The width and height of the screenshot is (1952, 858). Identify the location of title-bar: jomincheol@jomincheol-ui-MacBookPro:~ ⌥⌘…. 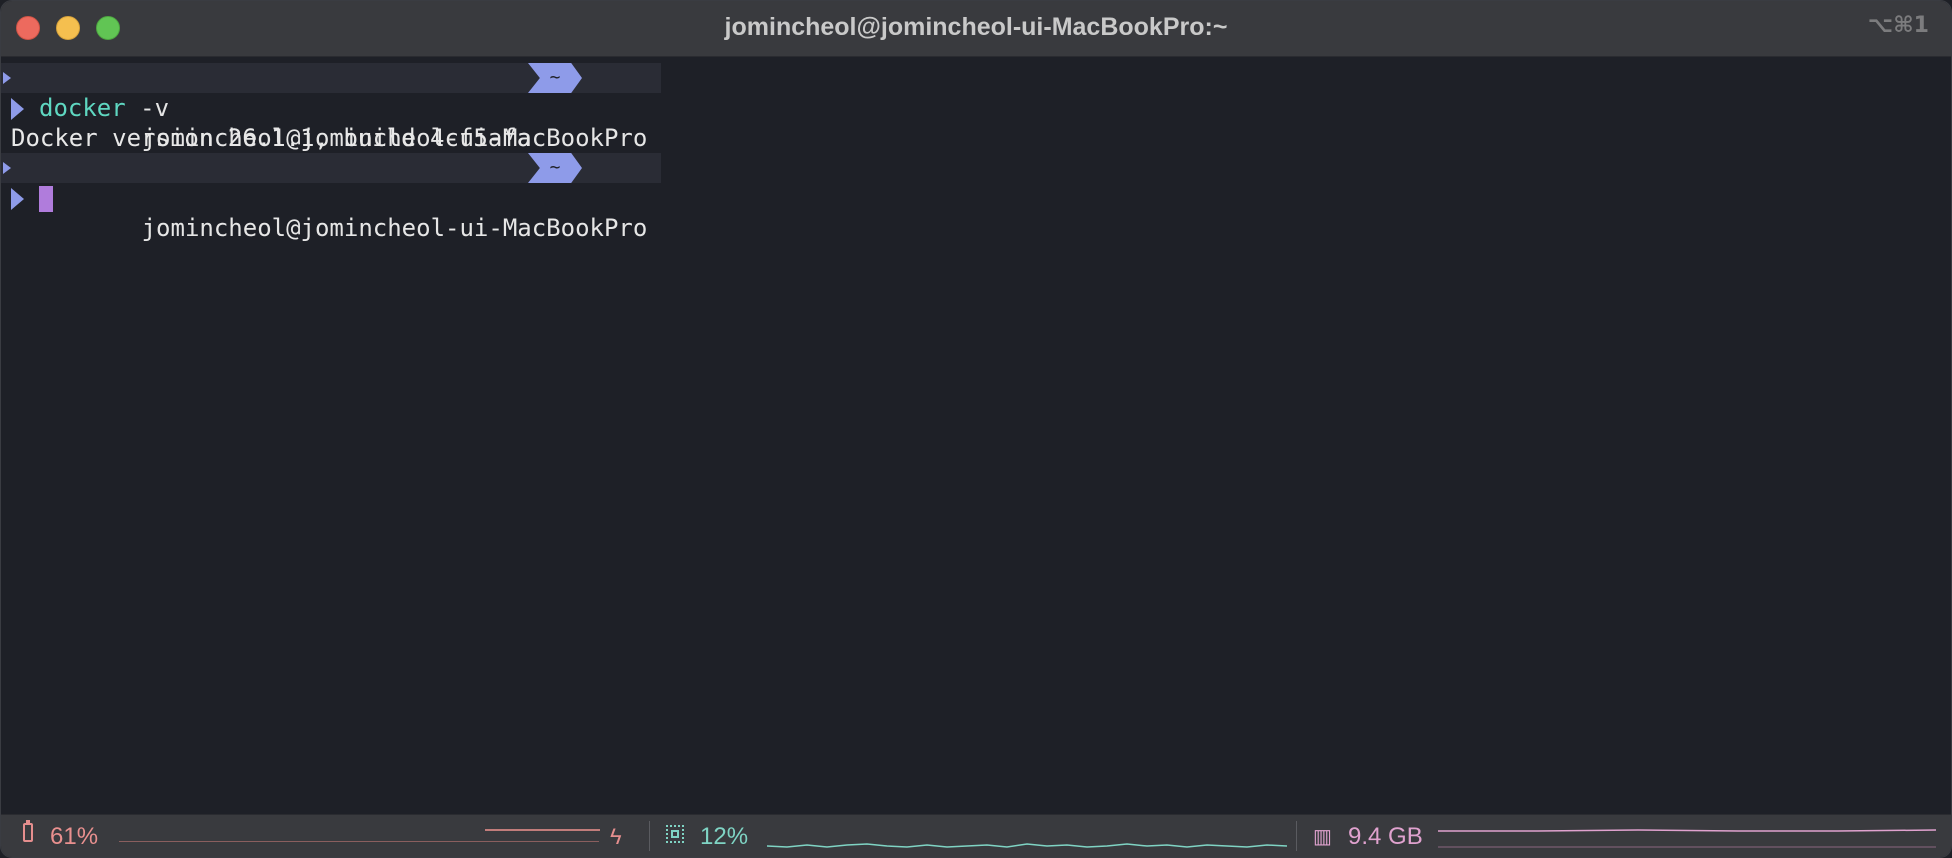
(976, 29).